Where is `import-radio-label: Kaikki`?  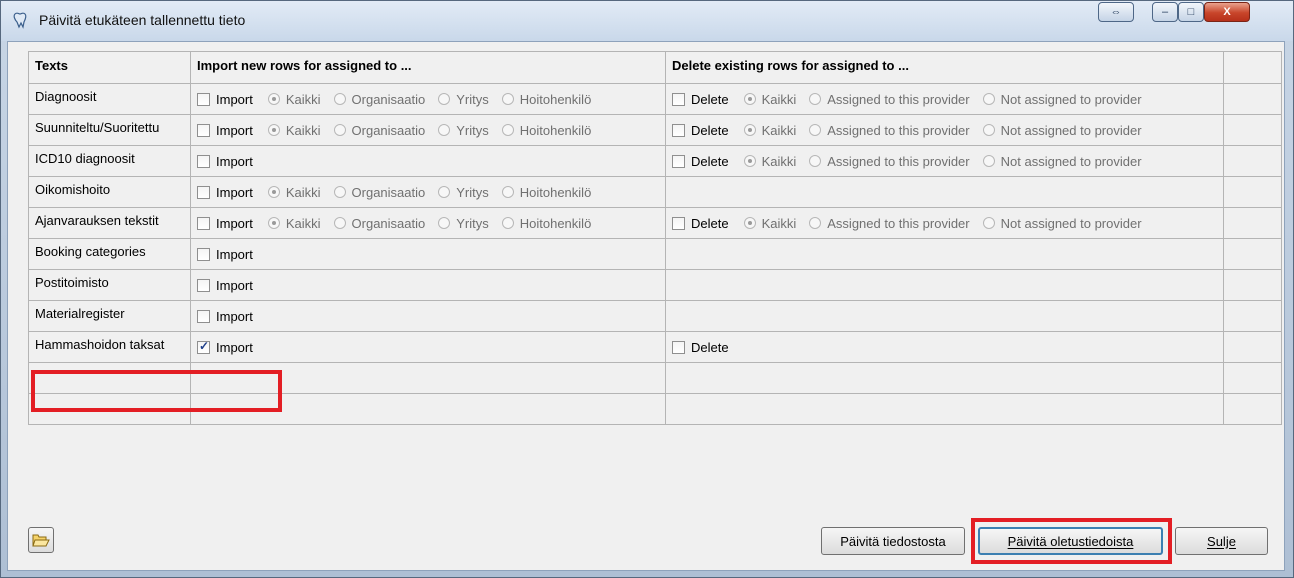
import-radio-label: Kaikki is located at coordinates (303, 130).